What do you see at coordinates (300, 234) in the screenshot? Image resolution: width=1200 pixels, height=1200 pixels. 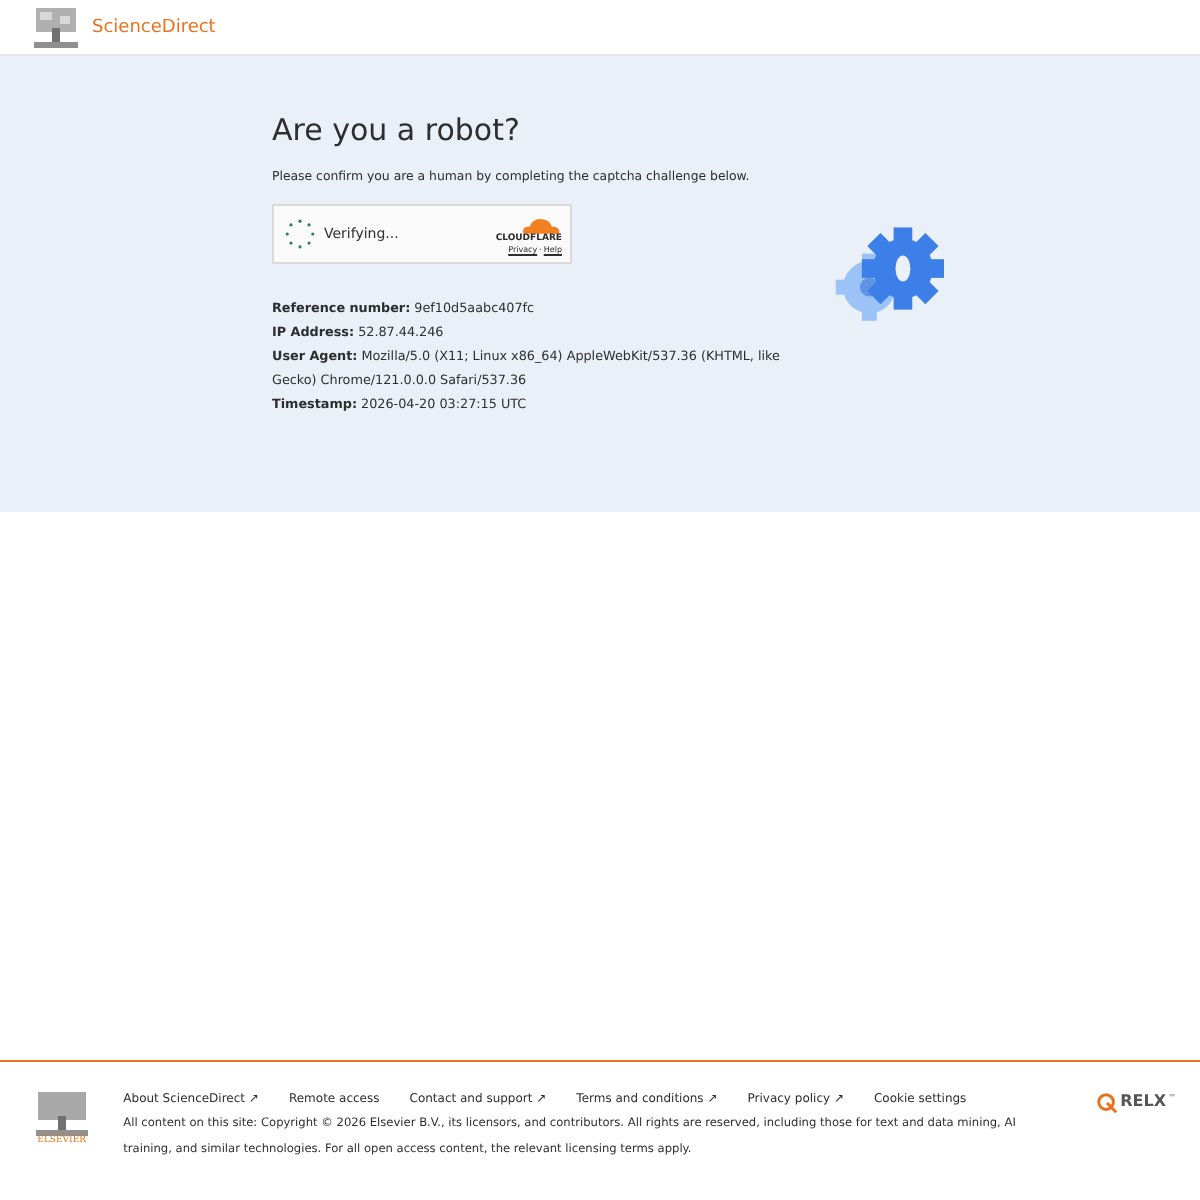 I see `spinner-icon` at bounding box center [300, 234].